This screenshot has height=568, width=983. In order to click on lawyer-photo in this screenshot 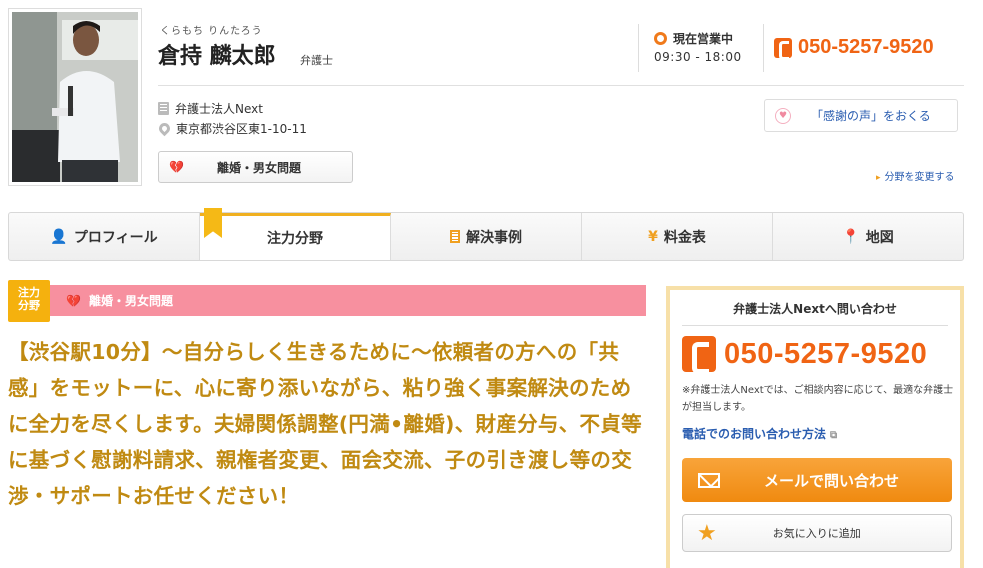, I will do `click(75, 97)`.